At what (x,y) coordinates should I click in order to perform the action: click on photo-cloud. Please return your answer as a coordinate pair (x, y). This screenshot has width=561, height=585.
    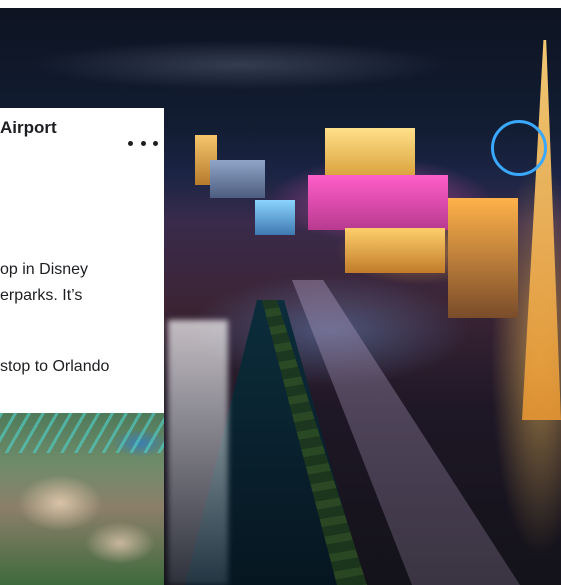
    Looking at the image, I should click on (240, 65).